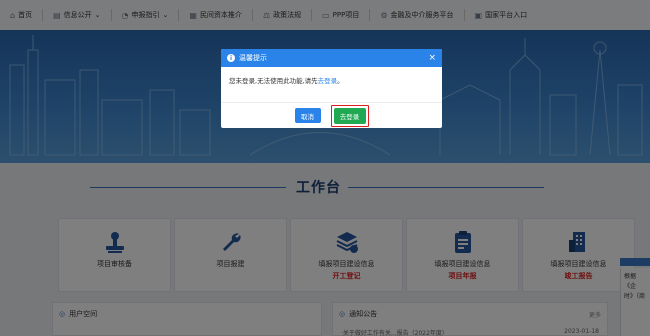 This screenshot has height=336, width=650. I want to click on message-text: 您未登录,无法使用此功能,请先, so click(273, 81).